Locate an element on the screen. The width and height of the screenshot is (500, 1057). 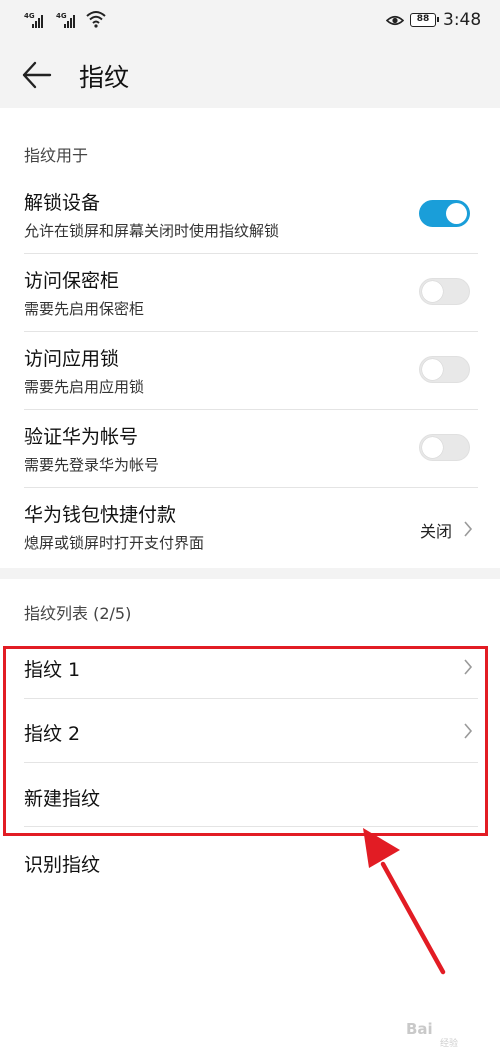
watermark-text: Bai is located at coordinates (419, 1029).